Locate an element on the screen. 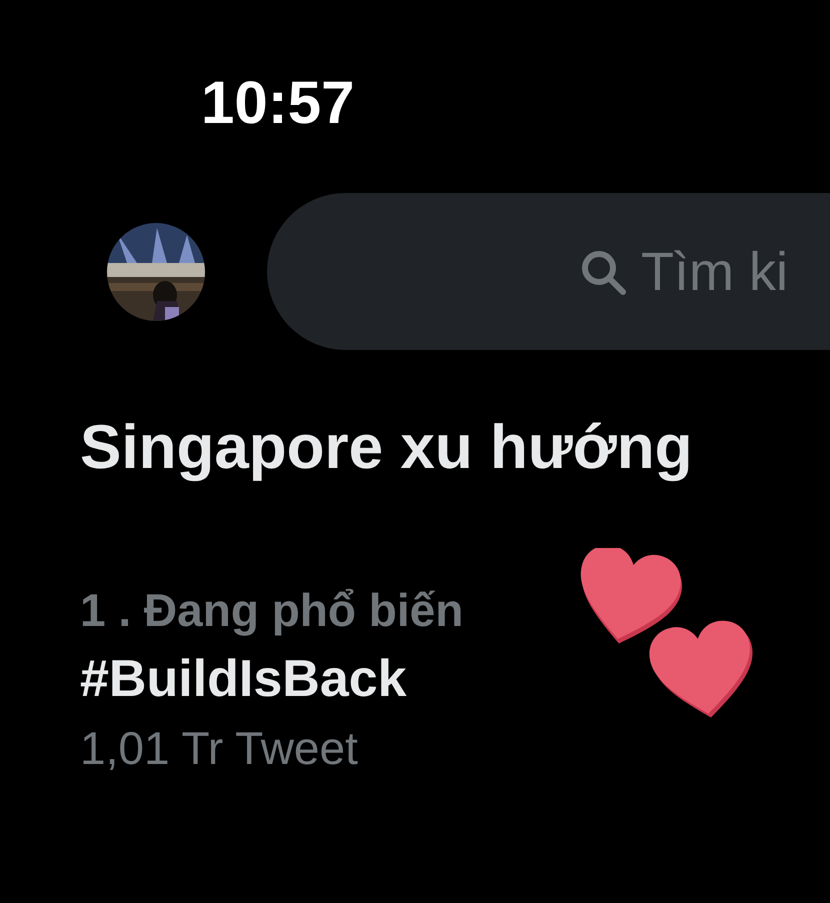 The height and width of the screenshot is (903, 830). trend-context: 1 . Đang phổ biến is located at coordinates (272, 610).